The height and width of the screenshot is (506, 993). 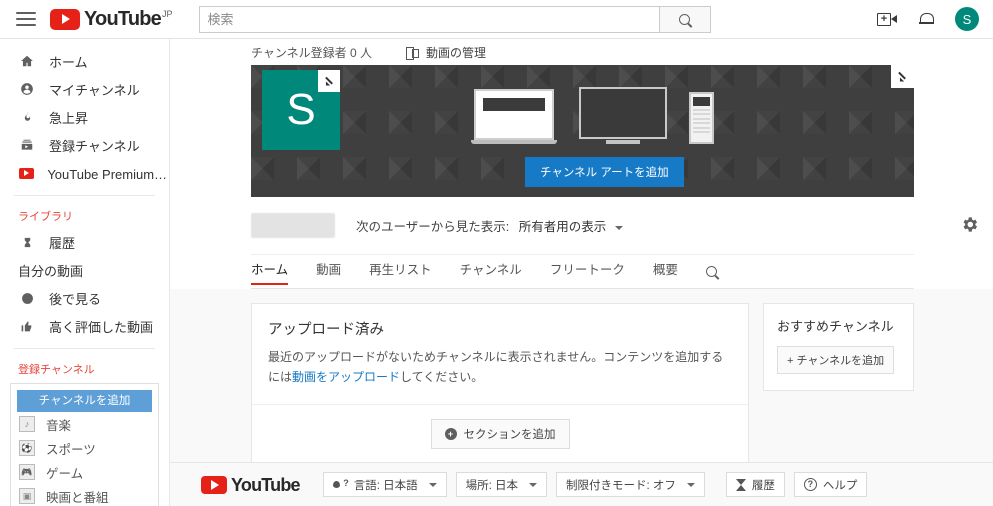 I want to click on add-channel-art-button: チャンネル アートを追加, so click(x=604, y=172).